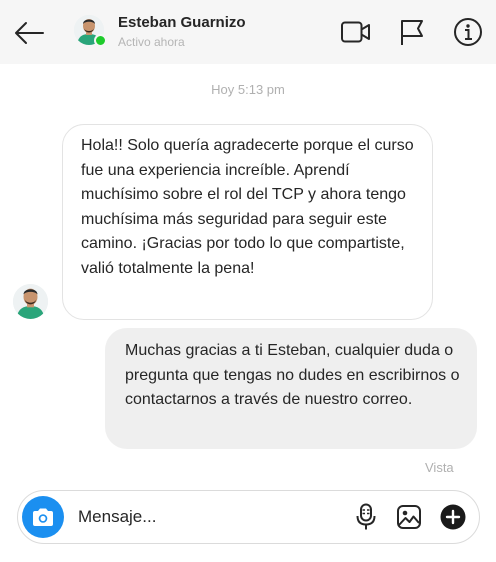 The height and width of the screenshot is (562, 496). I want to click on online-indicator, so click(100, 40).